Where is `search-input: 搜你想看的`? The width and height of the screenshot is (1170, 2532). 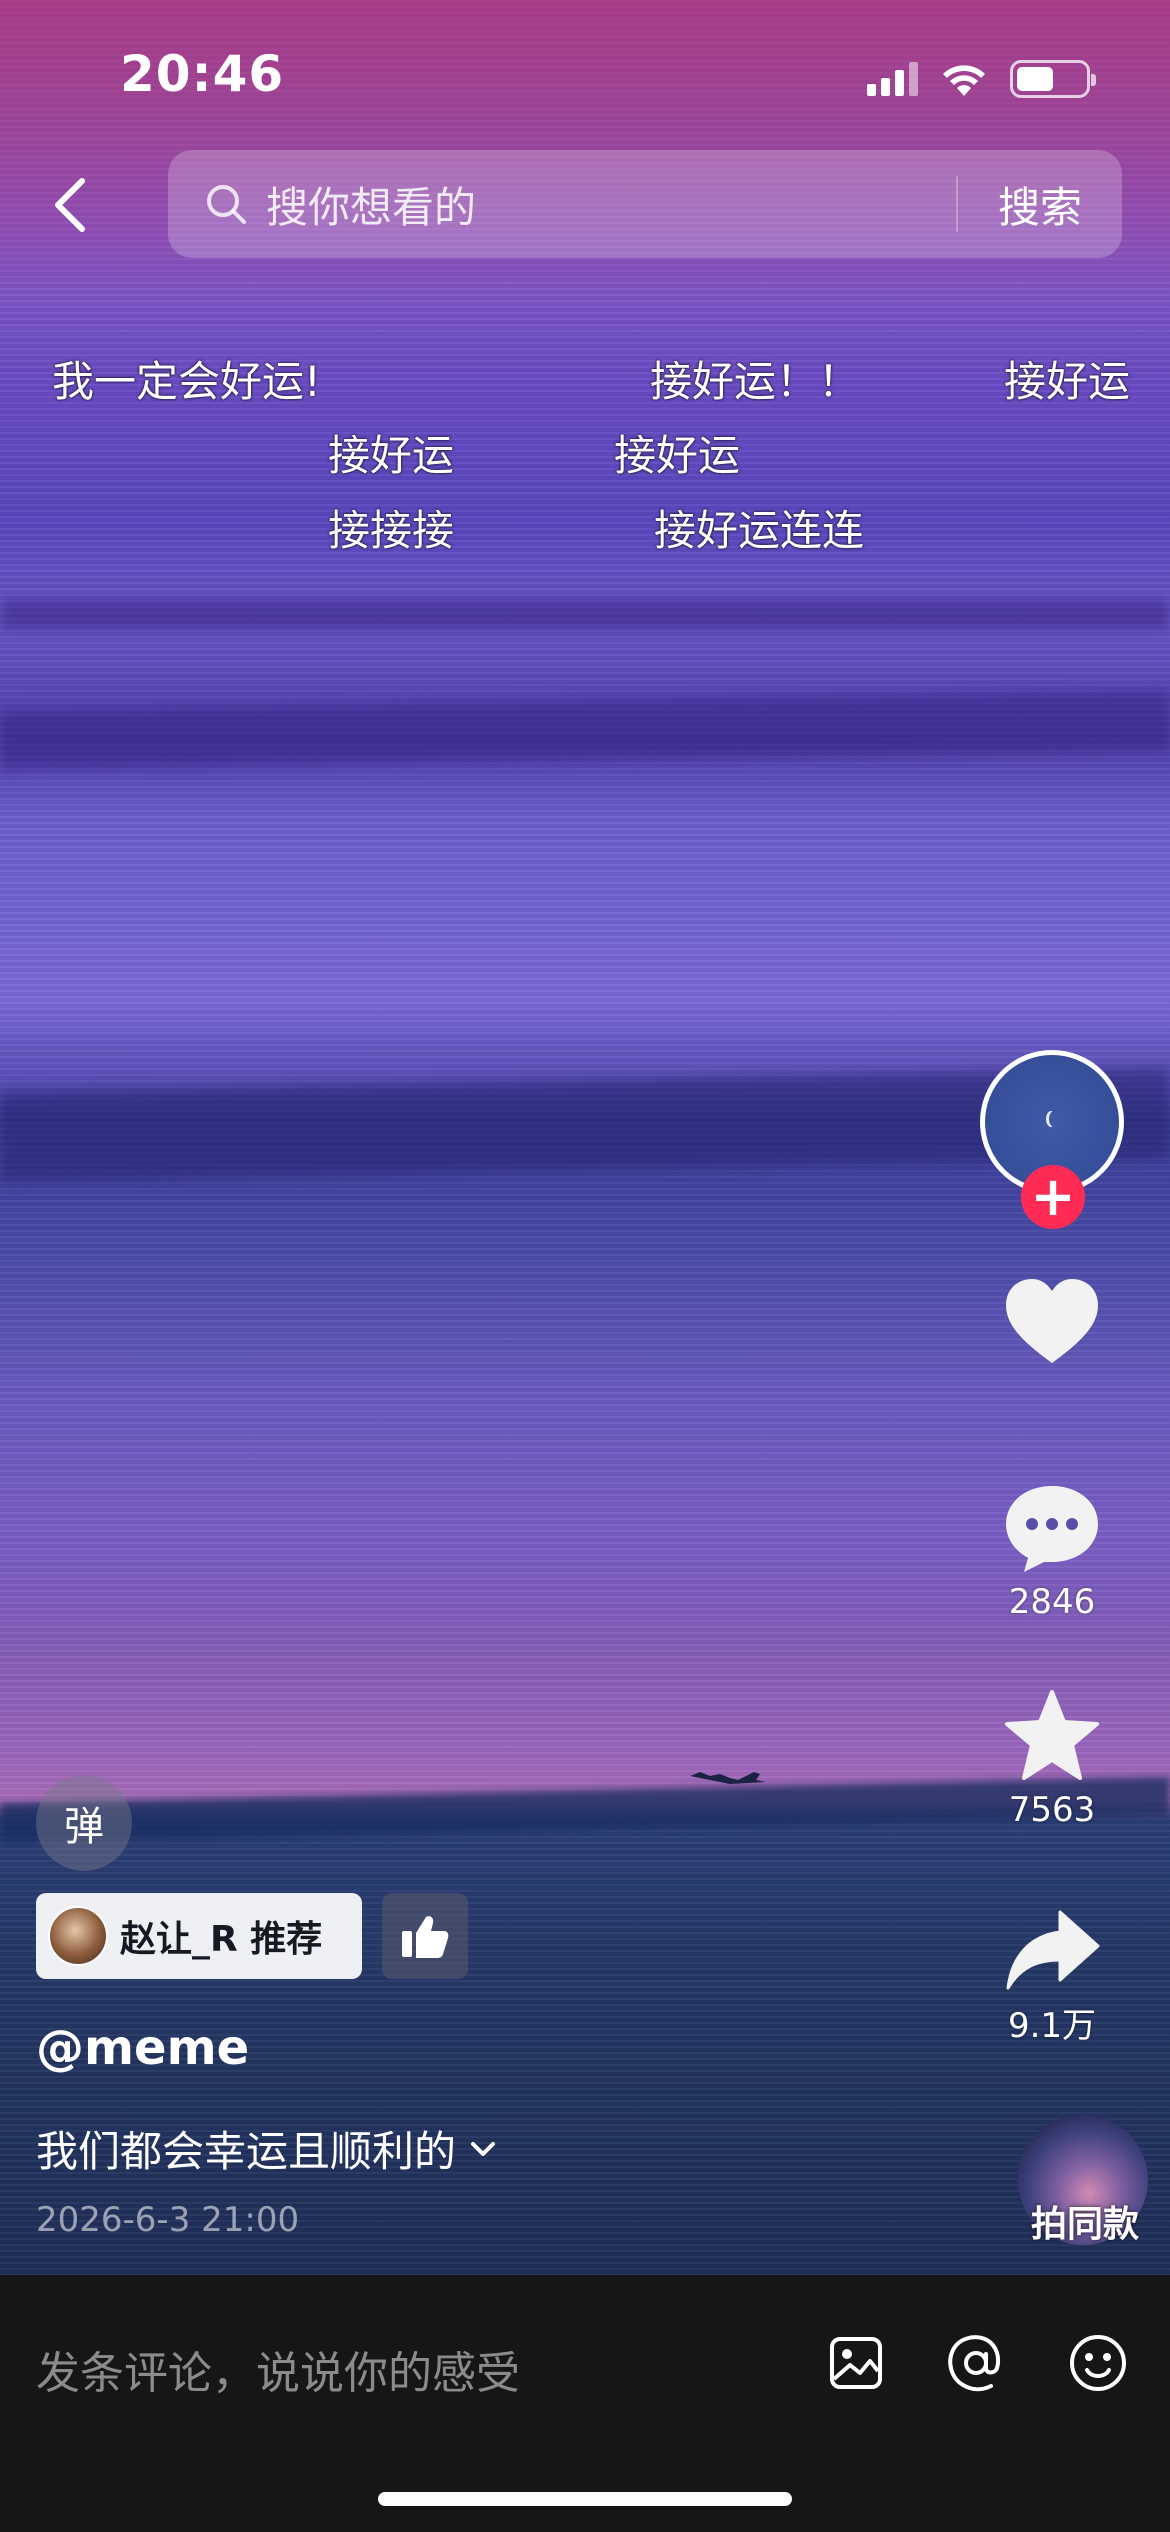
search-input: 搜你想看的 is located at coordinates (611, 204).